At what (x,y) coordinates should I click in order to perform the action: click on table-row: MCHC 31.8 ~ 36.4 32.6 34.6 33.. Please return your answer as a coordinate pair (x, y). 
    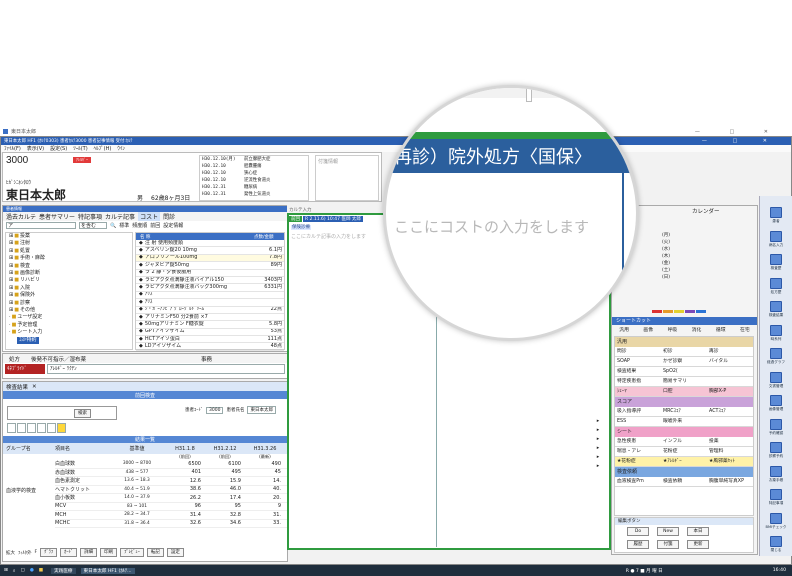
    Looking at the image, I should click on (171, 524).